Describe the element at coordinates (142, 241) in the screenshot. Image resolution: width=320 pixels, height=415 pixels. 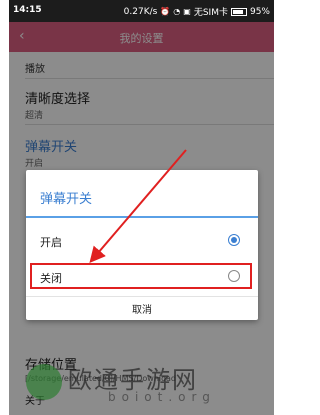
I see `option-on: 开启` at that location.